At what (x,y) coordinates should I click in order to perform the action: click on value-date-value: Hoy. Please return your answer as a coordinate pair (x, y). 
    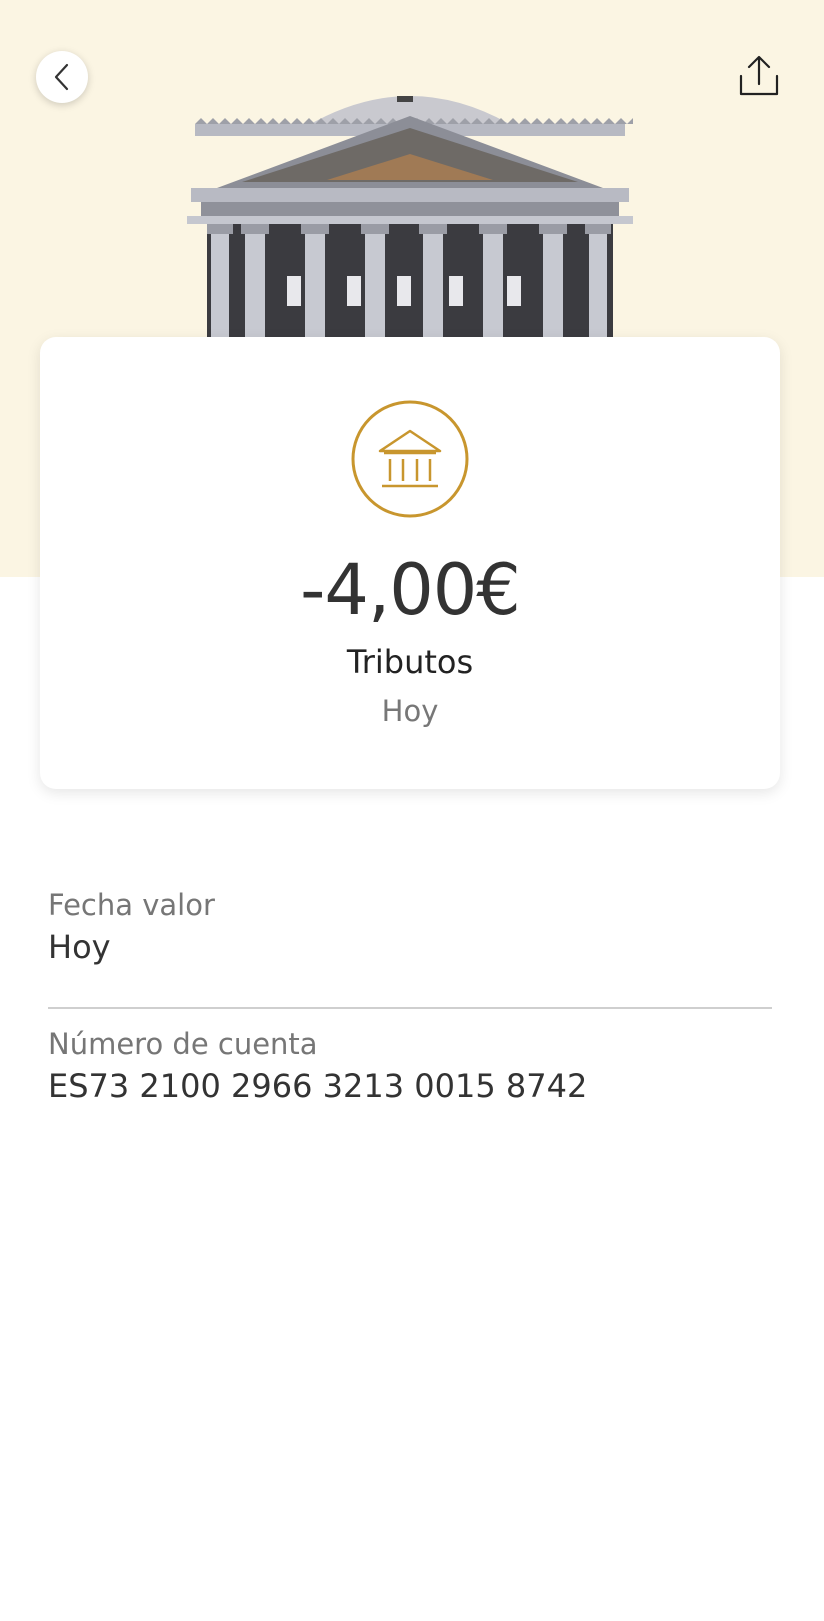
    Looking at the image, I should click on (79, 947).